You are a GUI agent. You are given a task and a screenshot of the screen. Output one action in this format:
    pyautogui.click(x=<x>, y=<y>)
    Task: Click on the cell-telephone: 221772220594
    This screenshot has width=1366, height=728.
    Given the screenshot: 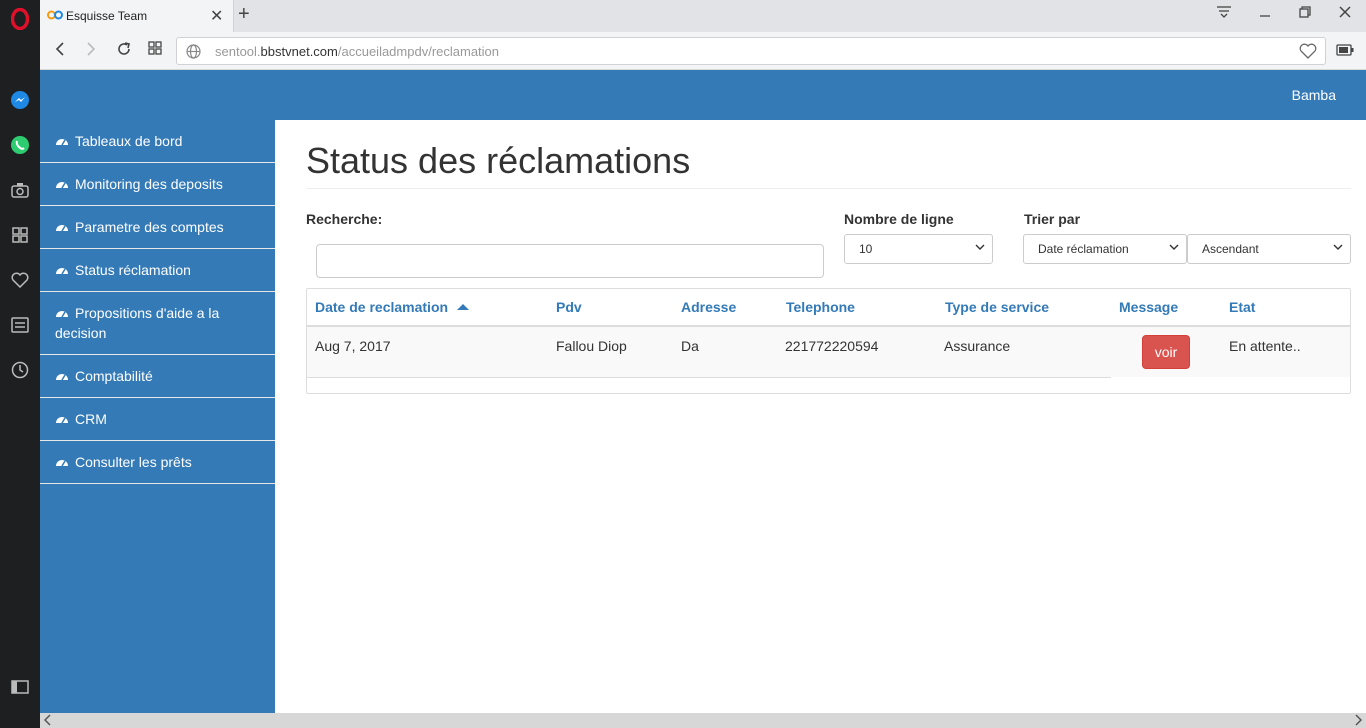 What is the action you would take?
    pyautogui.click(x=832, y=346)
    